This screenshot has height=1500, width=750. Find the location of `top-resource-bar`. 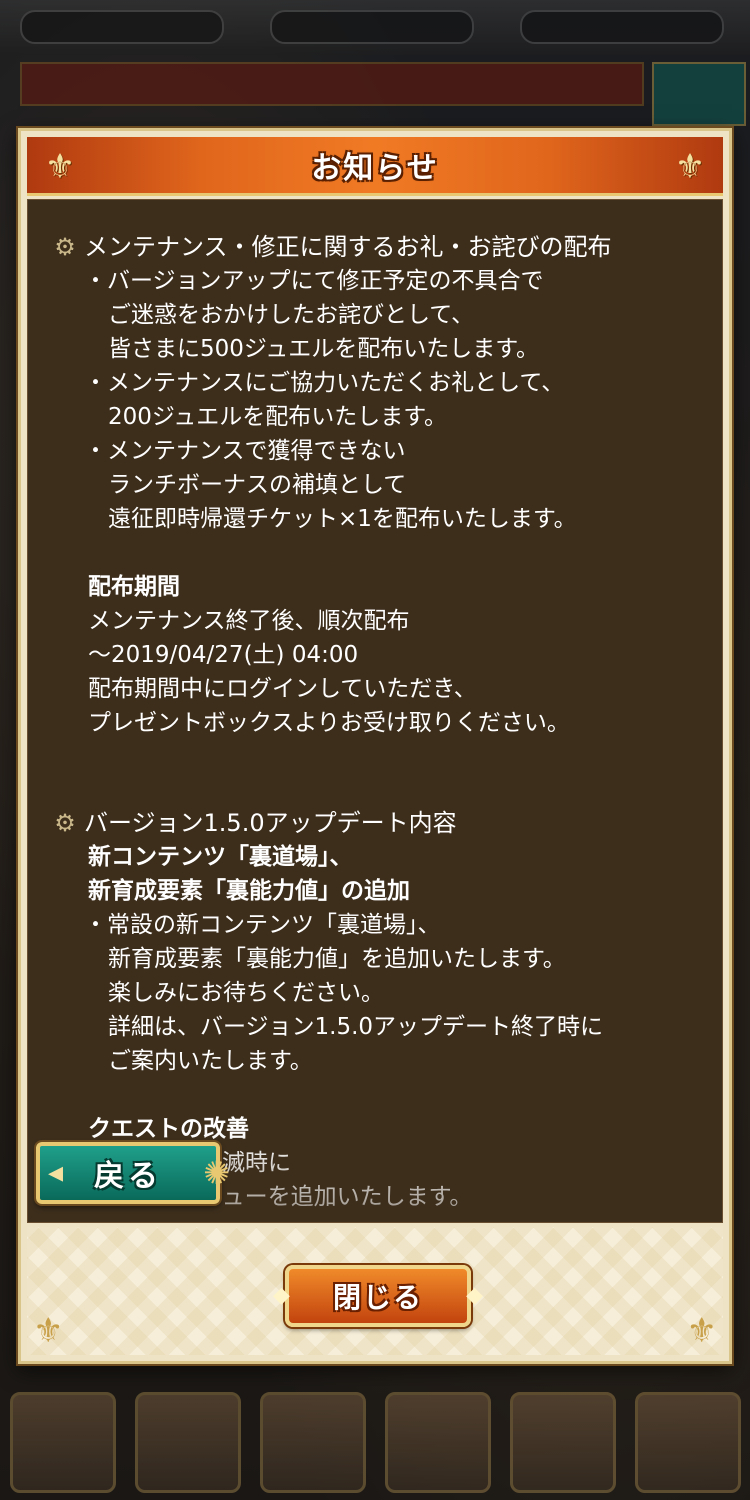

top-resource-bar is located at coordinates (375, 27).